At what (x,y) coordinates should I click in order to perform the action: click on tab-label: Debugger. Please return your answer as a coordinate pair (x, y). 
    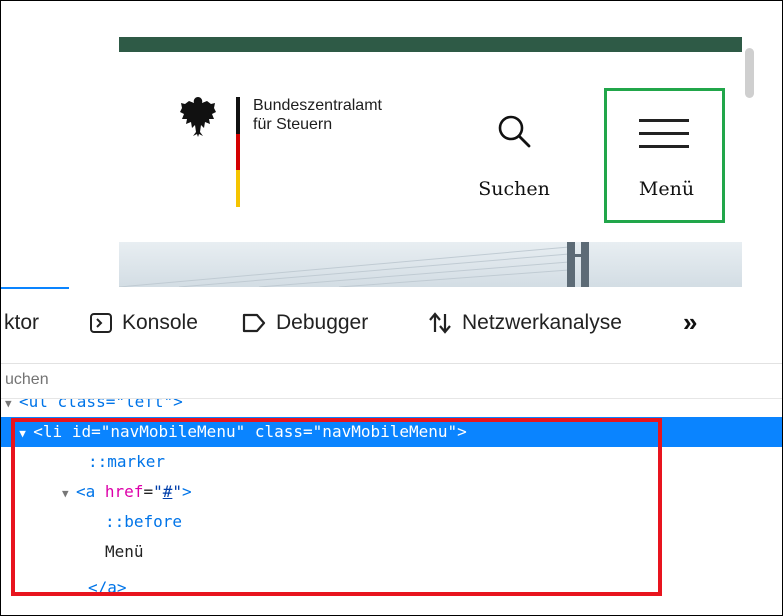
    Looking at the image, I should click on (322, 322).